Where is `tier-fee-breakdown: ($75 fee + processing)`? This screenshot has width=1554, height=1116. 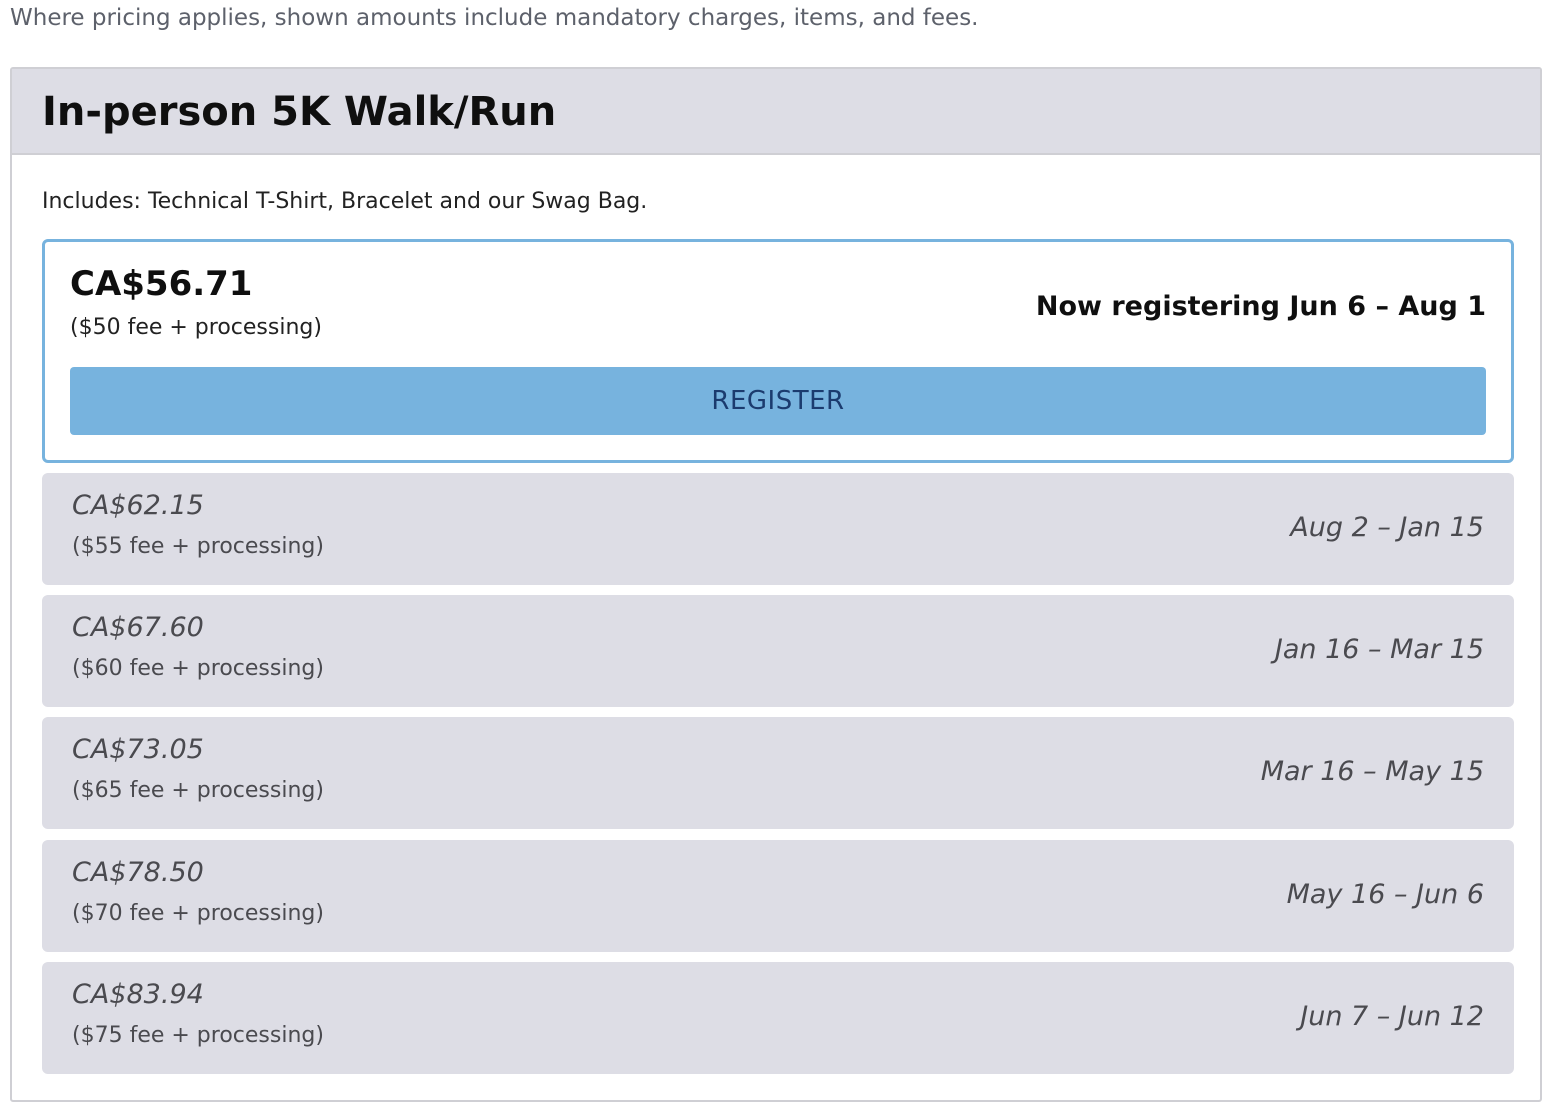
tier-fee-breakdown: ($75 fee + processing) is located at coordinates (198, 1035).